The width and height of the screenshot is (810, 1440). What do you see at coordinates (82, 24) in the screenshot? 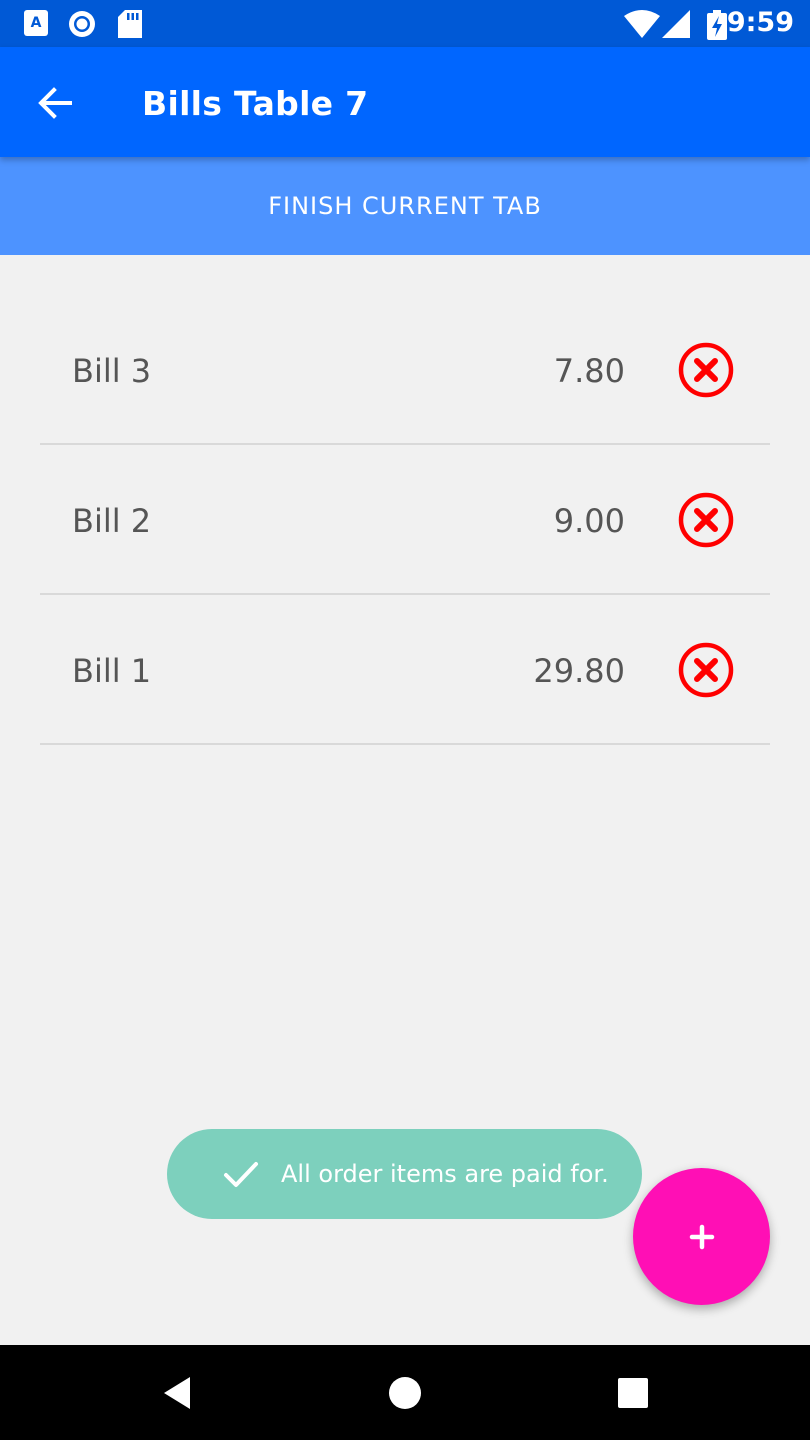
I see `circle-notification-icon` at bounding box center [82, 24].